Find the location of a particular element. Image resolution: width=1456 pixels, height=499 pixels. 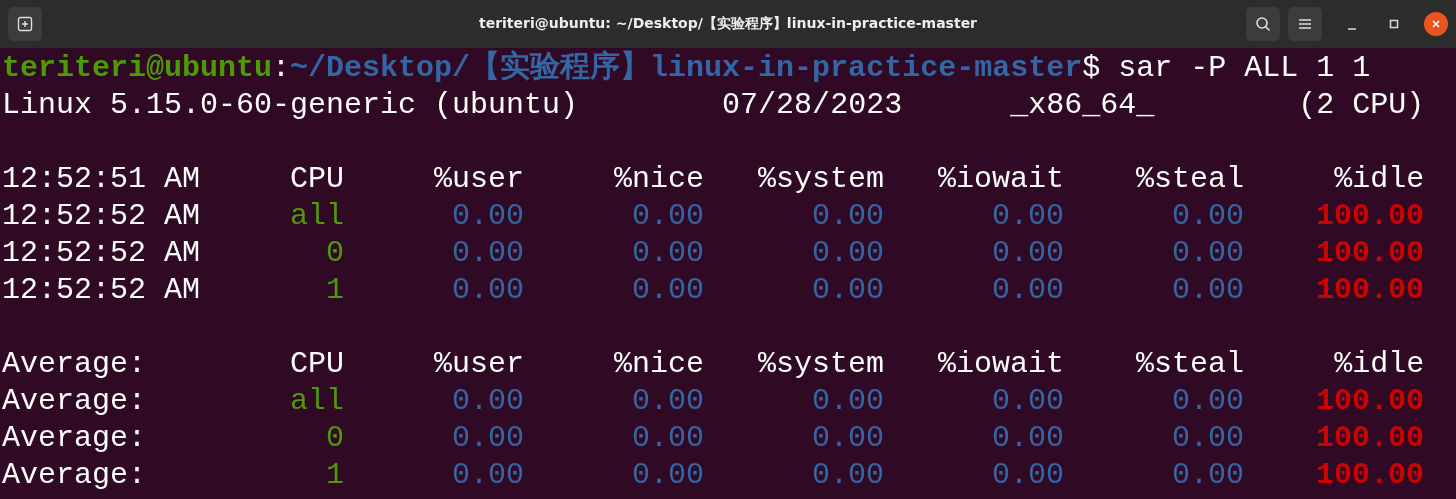

minimize-icon is located at coordinates (1352, 29).